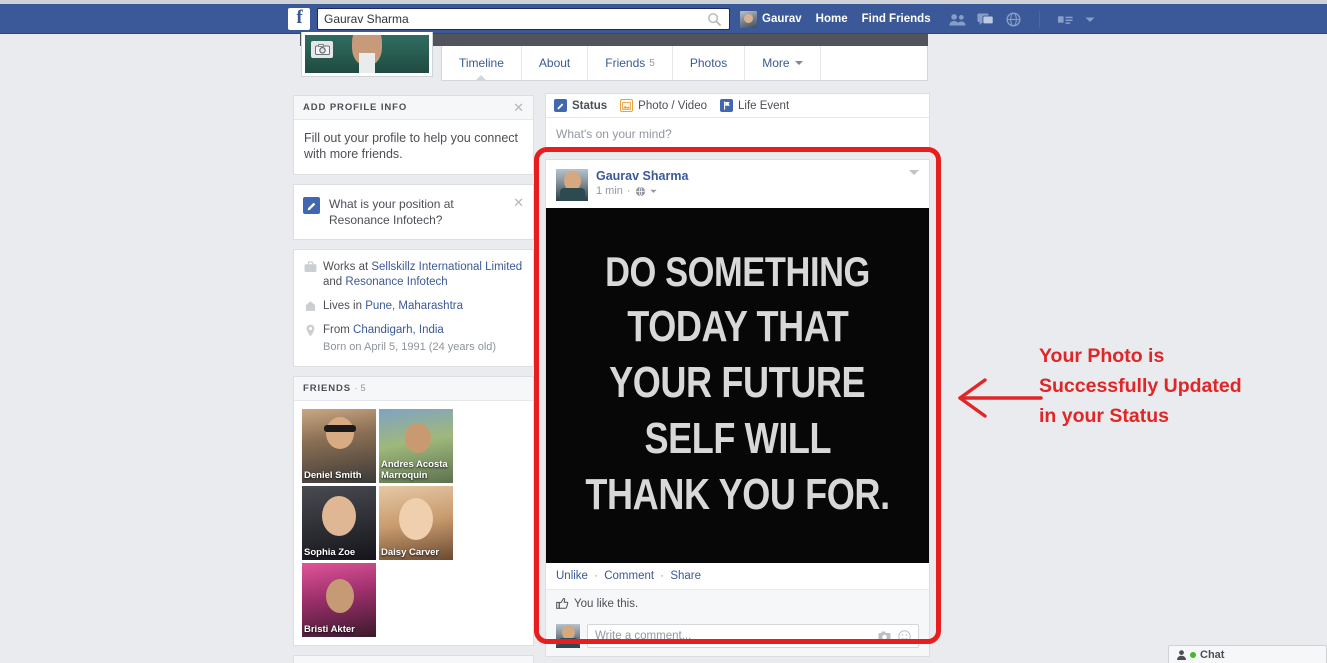  Describe the element at coordinates (737, 382) in the screenshot. I see `poster-line-3: YOUR FUTURE` at that location.